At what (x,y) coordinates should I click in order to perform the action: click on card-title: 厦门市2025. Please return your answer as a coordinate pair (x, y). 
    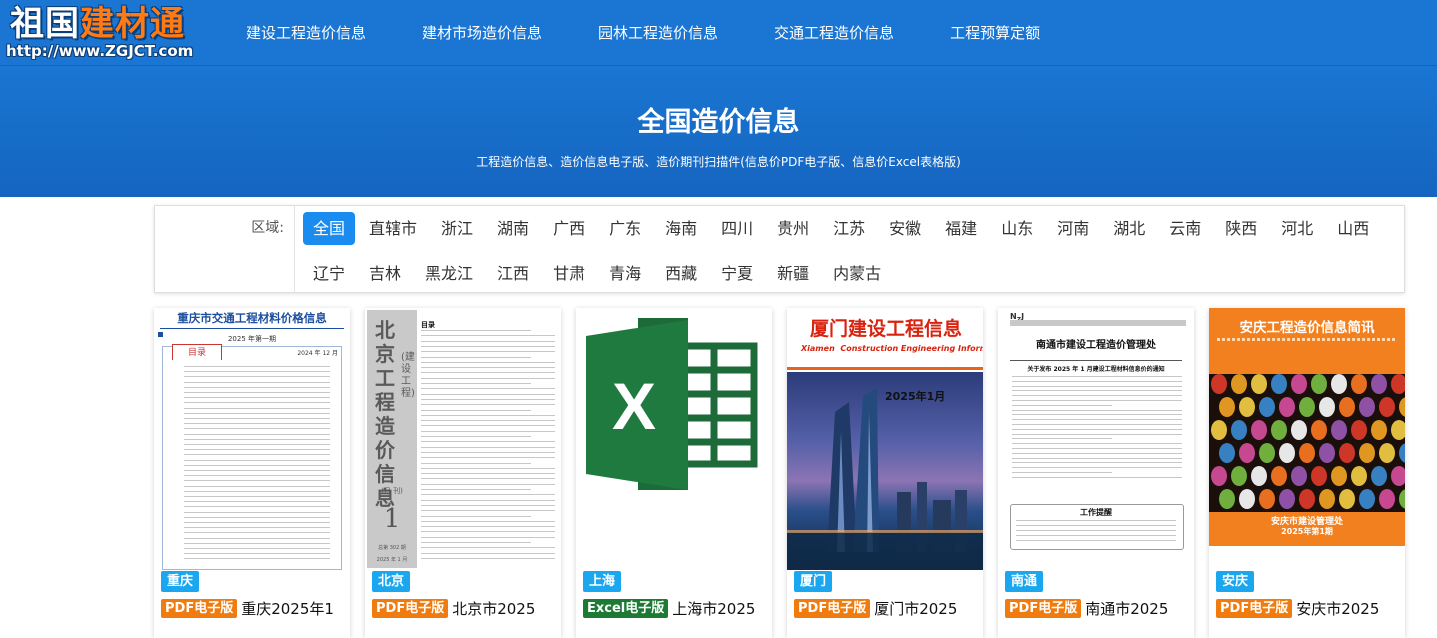
    Looking at the image, I should click on (915, 608).